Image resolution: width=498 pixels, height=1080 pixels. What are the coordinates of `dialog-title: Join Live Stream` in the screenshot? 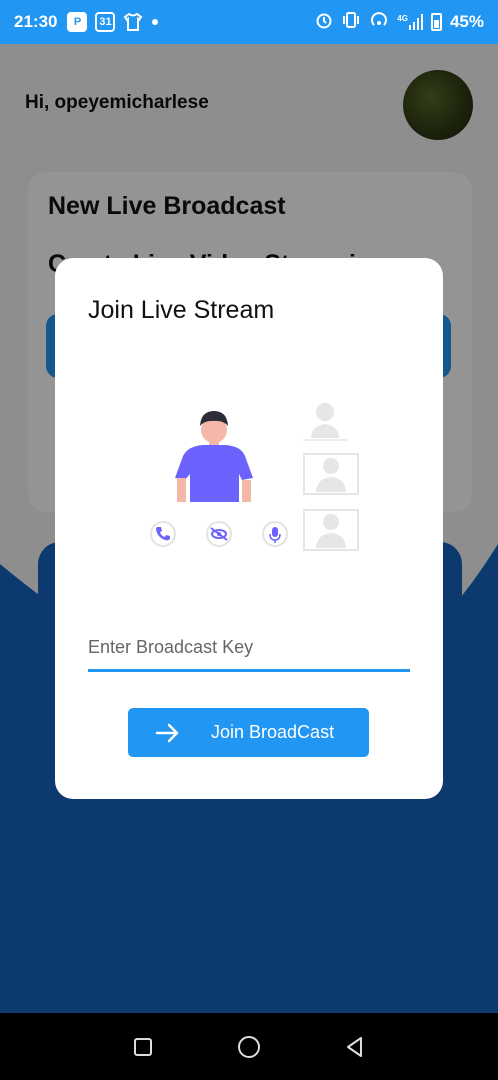 It's located at (181, 310).